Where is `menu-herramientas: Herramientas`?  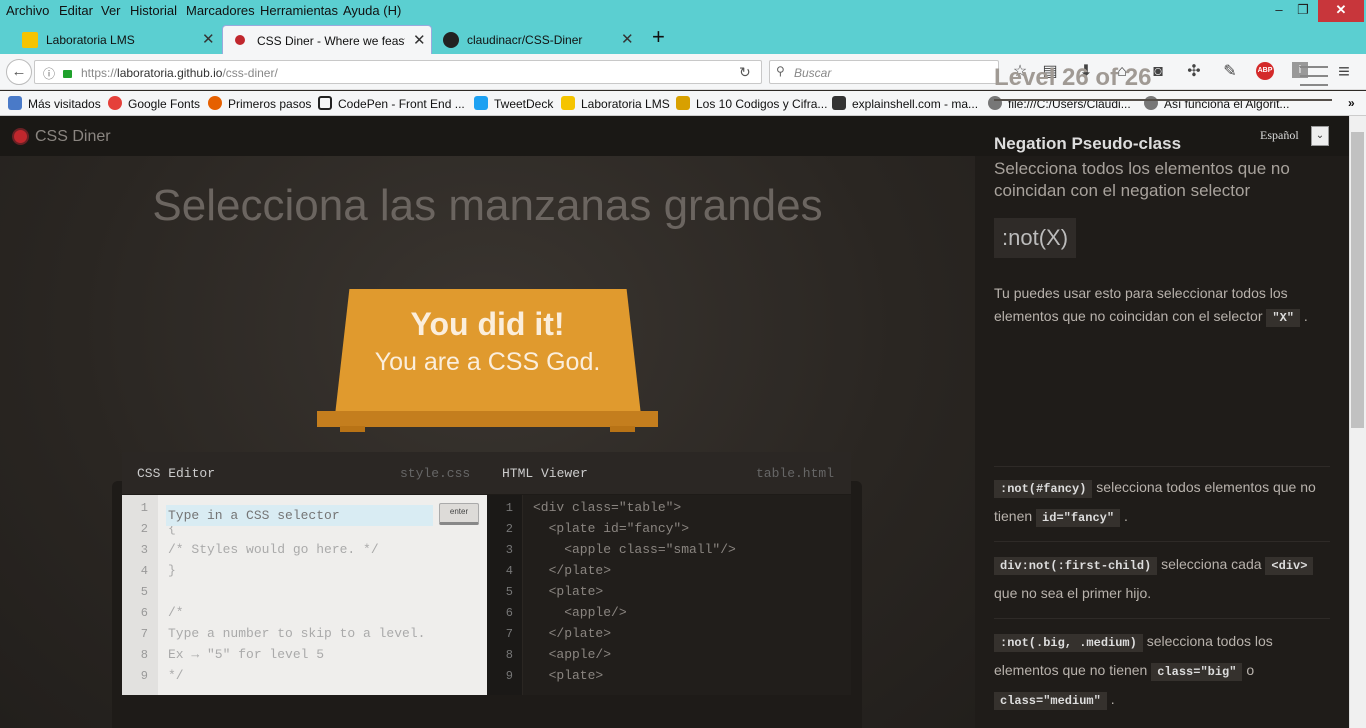 menu-herramientas: Herramientas is located at coordinates (299, 10).